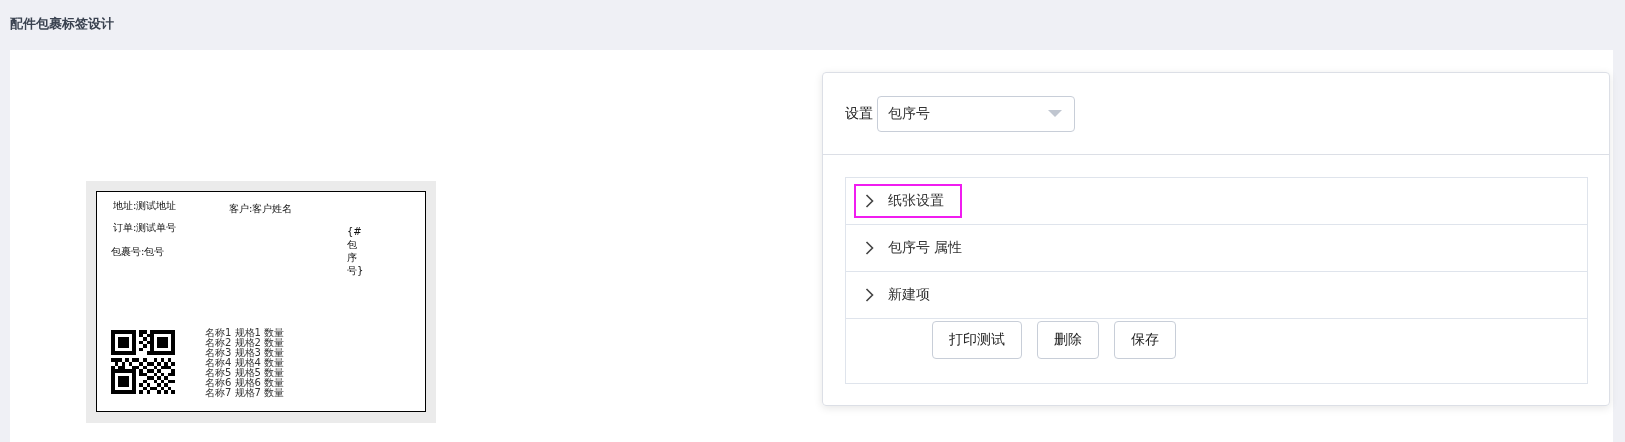 The image size is (1625, 442). I want to click on label-text: 地址:测试地址, so click(145, 206).